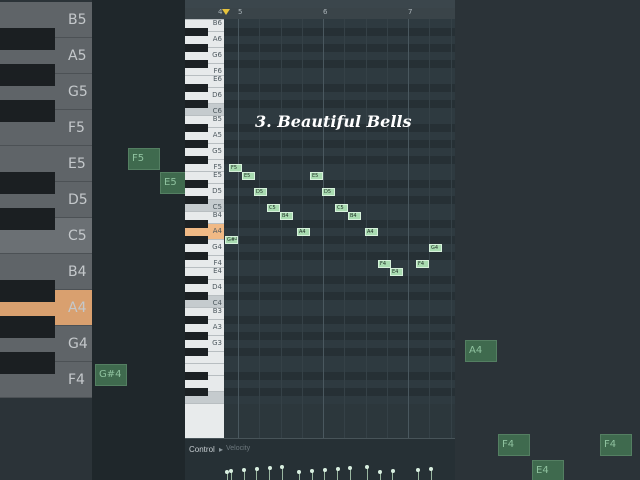  I want to click on key-label: F4, so click(217, 263).